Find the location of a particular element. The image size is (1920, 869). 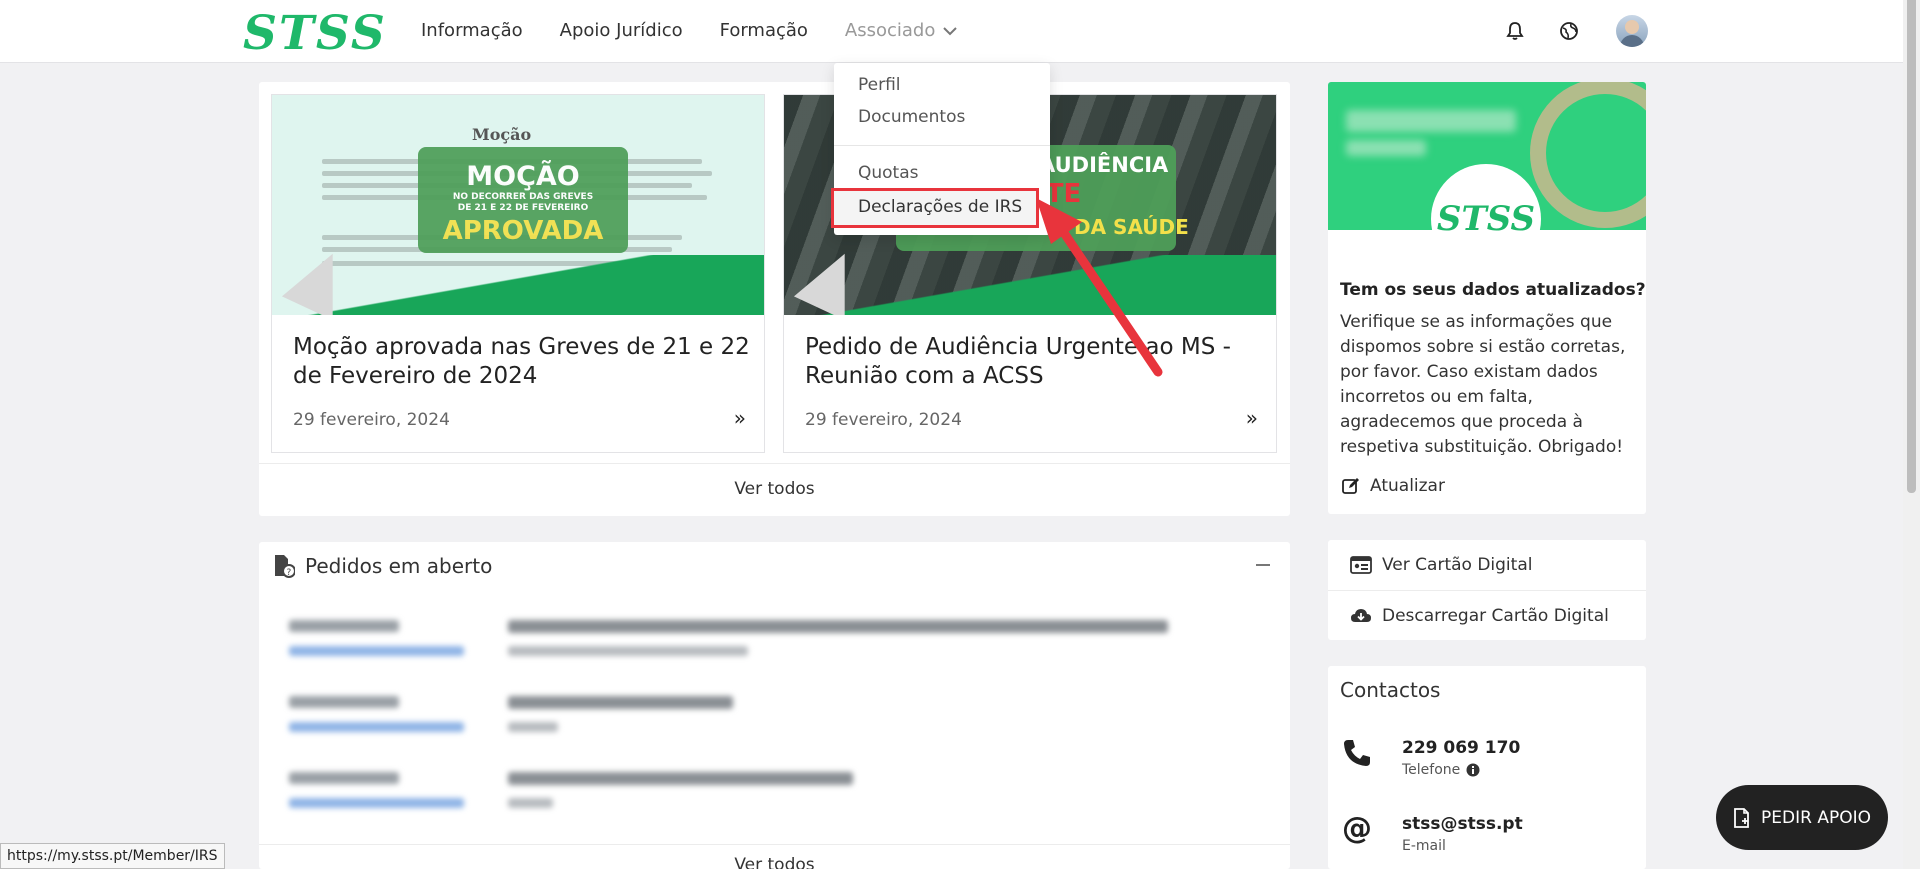

contact-phone: 229 069 170 Telefone is located at coordinates (1431, 758).